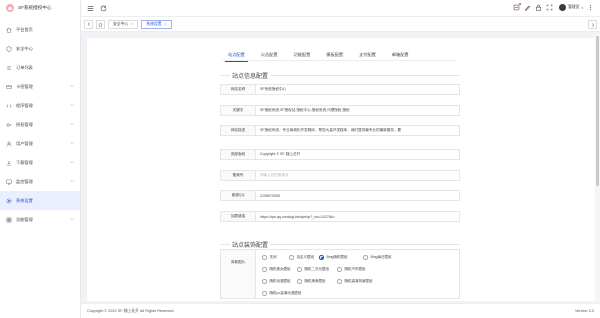 The height and width of the screenshot is (318, 600). Describe the element at coordinates (24, 143) in the screenshot. I see `sidebar-item-label: 用户管理` at that location.